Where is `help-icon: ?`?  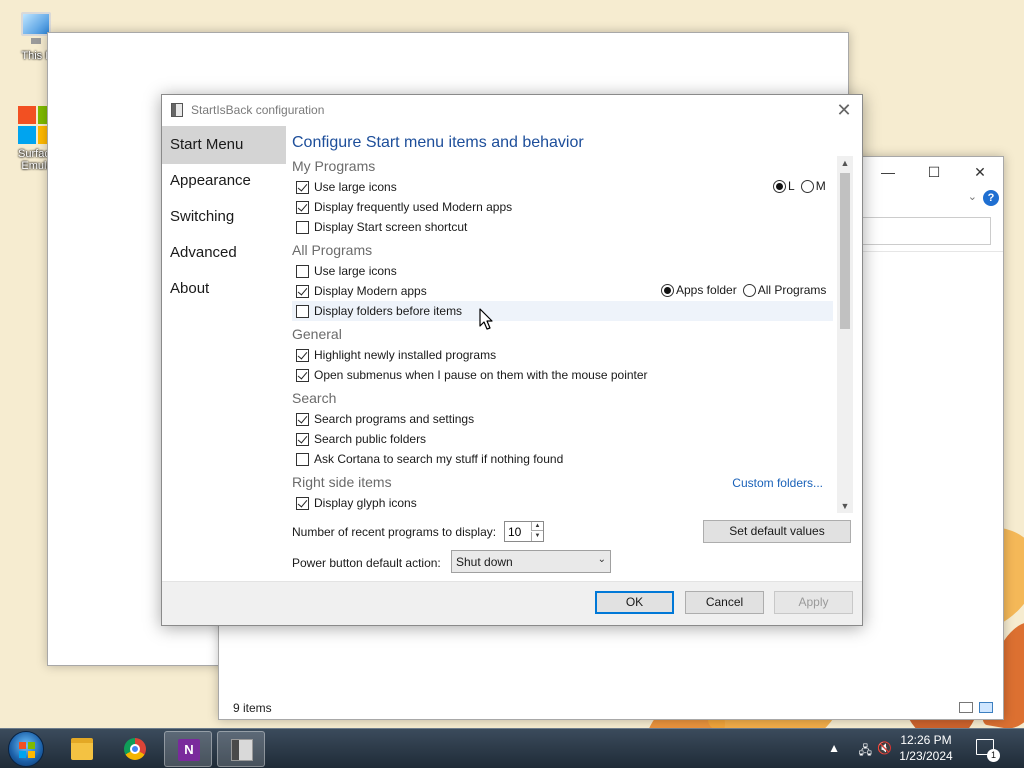
help-icon: ? is located at coordinates (991, 198).